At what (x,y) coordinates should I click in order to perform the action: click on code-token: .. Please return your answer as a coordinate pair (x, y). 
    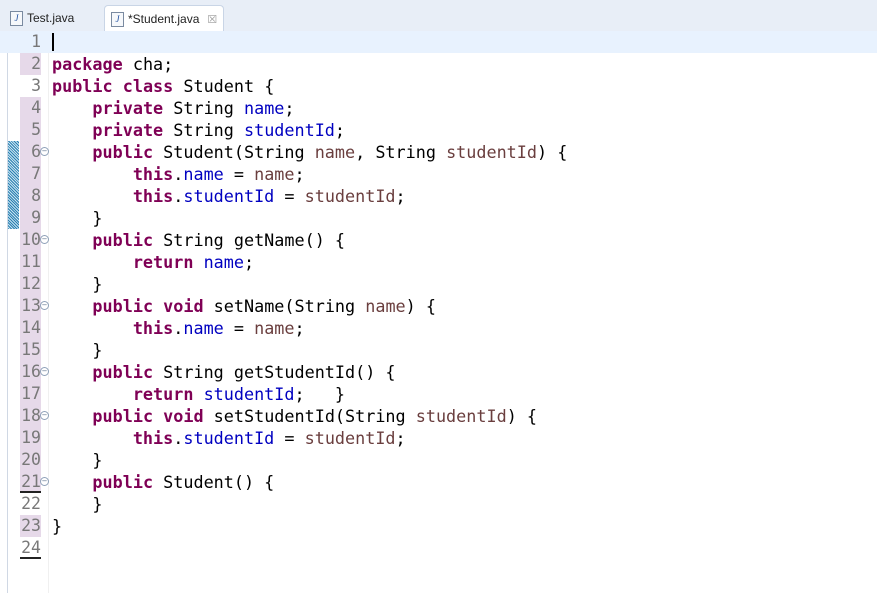
    Looking at the image, I should click on (178, 328).